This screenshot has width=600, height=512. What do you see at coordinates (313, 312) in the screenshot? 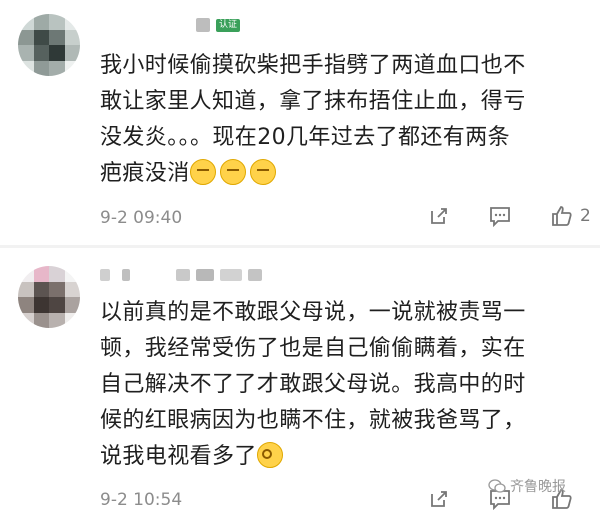
I see `comment-line: 以前真的是不敢跟父母说，一说就被责骂一` at bounding box center [313, 312].